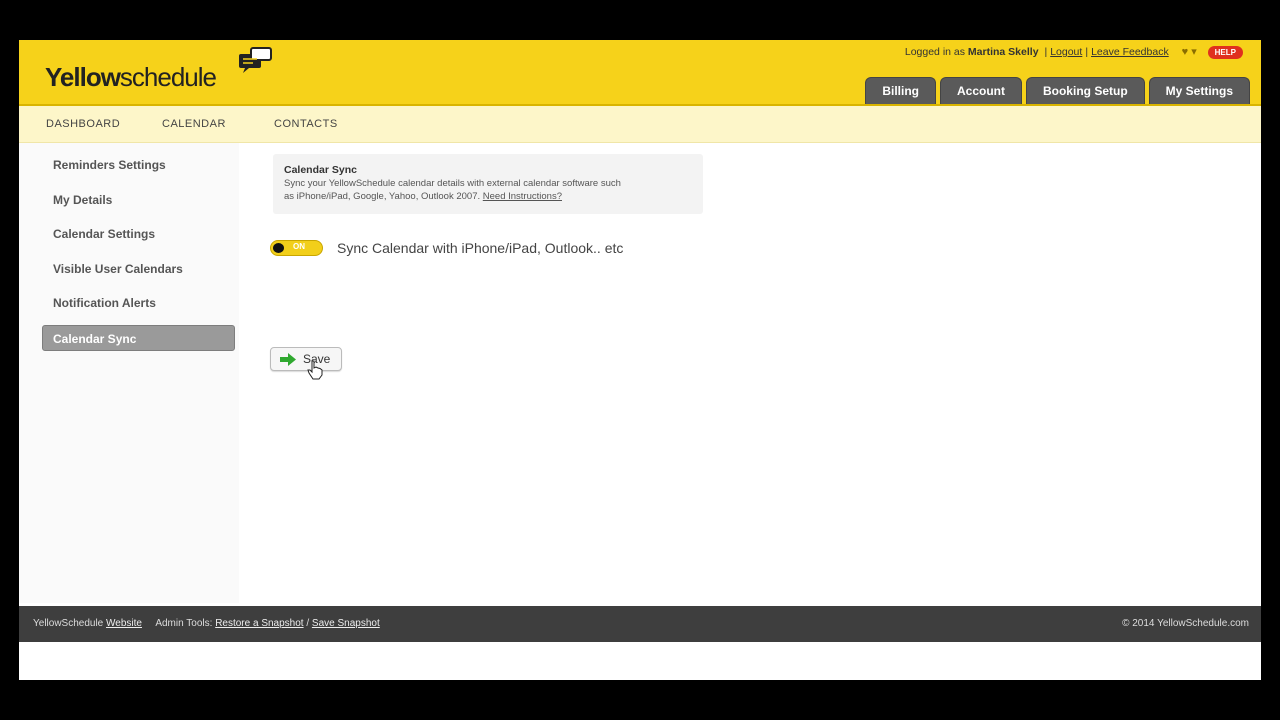 Image resolution: width=1280 pixels, height=720 pixels. I want to click on main-nav: DASHBOARD CALENDAR CONTACTS, so click(640, 124).